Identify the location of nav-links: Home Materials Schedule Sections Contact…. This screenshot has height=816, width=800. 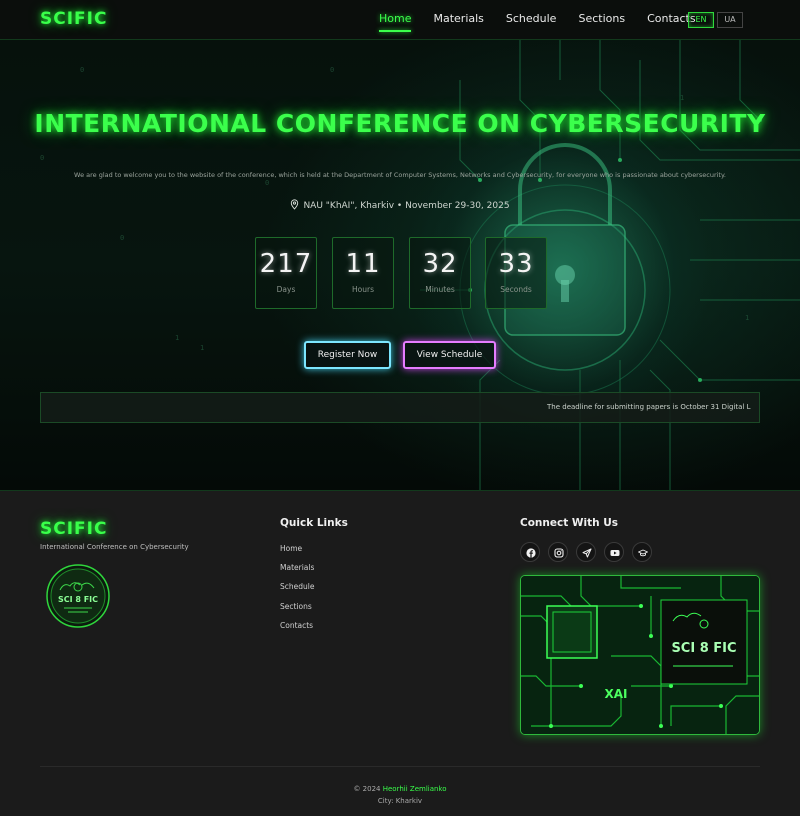
(548, 20).